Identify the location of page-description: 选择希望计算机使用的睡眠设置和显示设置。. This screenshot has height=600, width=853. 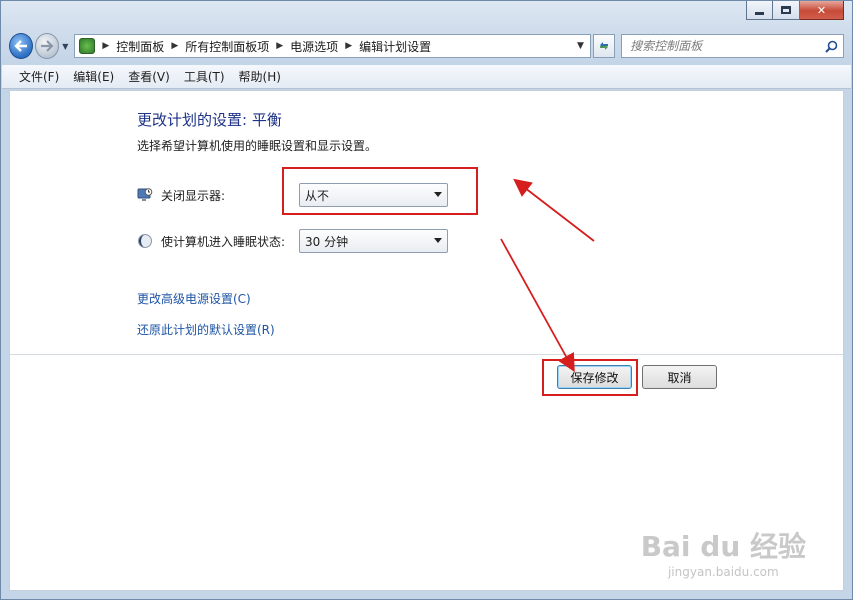
(257, 146).